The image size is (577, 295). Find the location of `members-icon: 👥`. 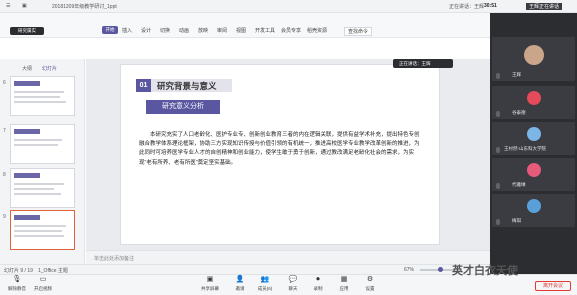

members-icon: 👥 is located at coordinates (265, 279).